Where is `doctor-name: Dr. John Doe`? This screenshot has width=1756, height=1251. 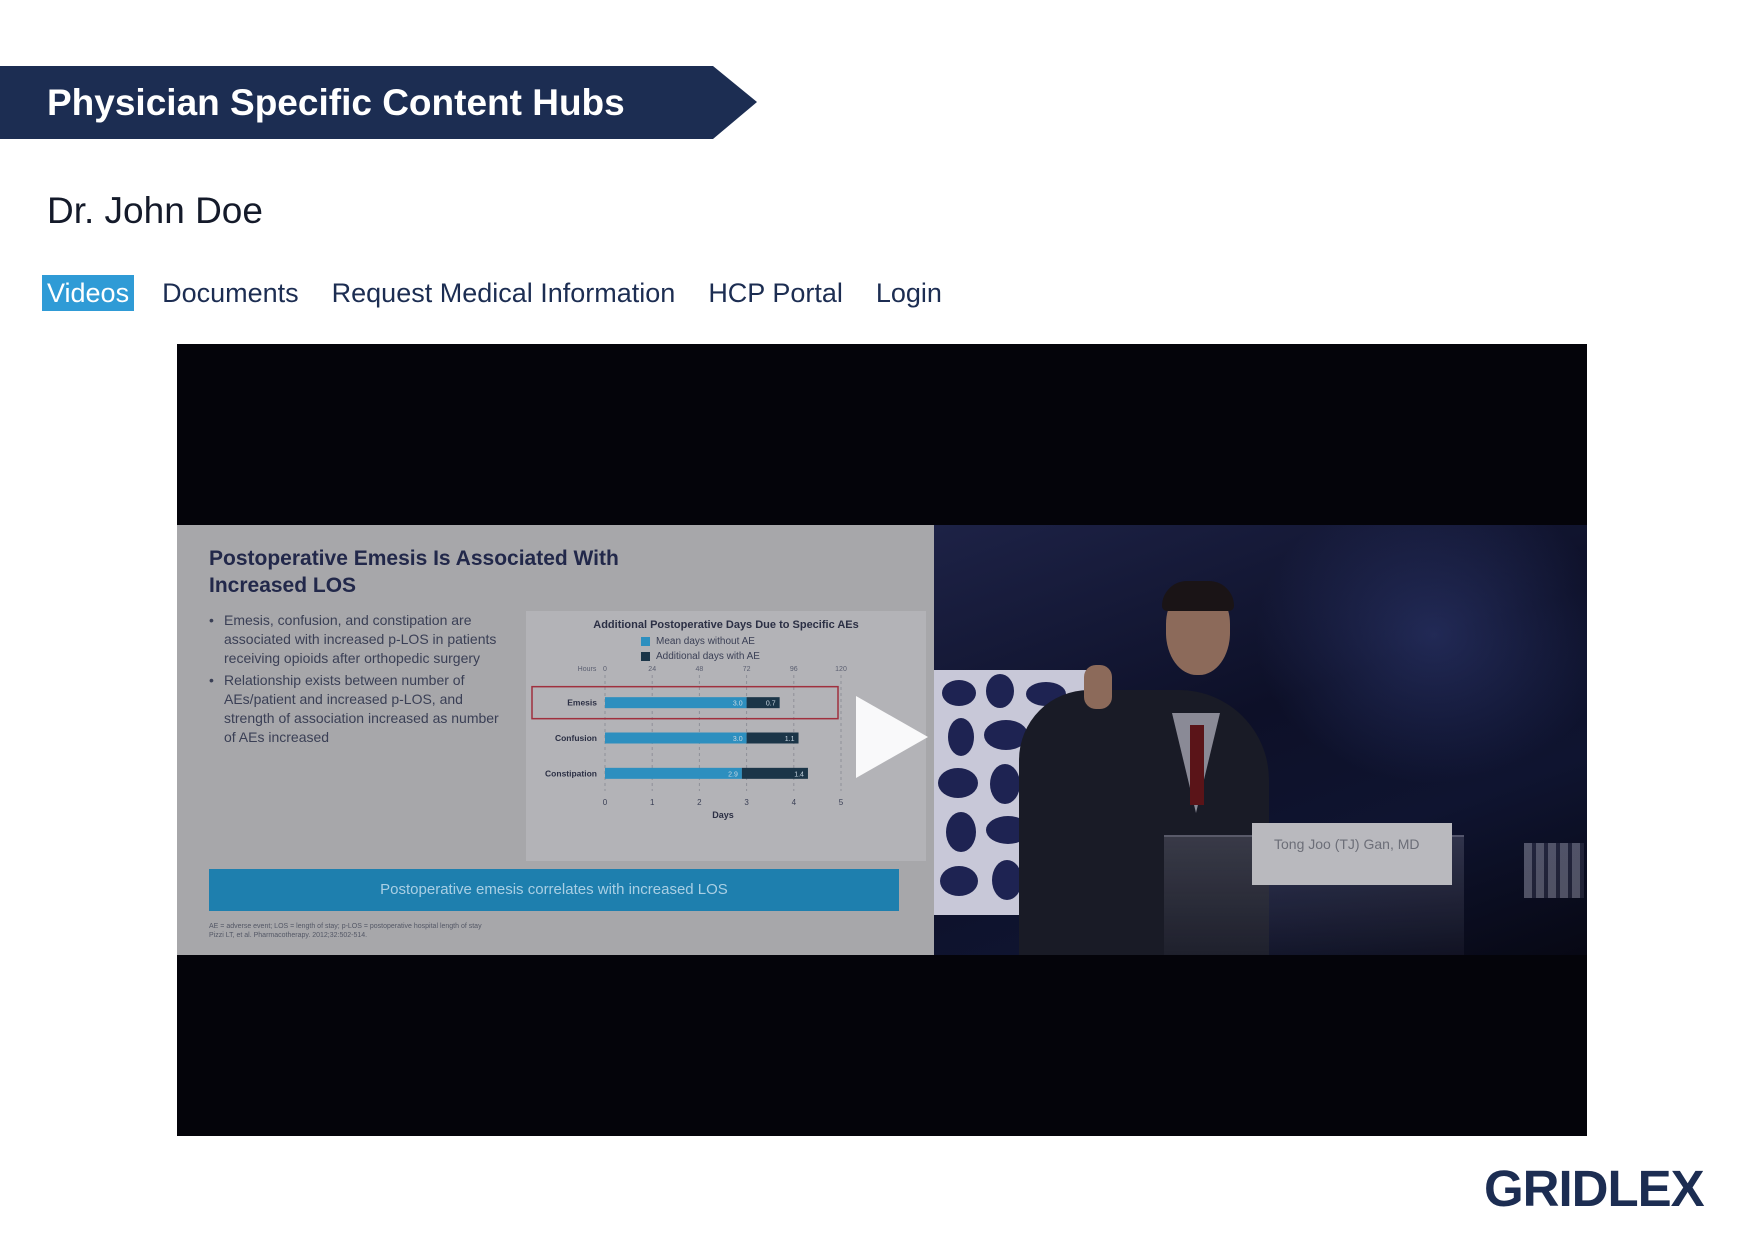
doctor-name: Dr. John Doe is located at coordinates (155, 210).